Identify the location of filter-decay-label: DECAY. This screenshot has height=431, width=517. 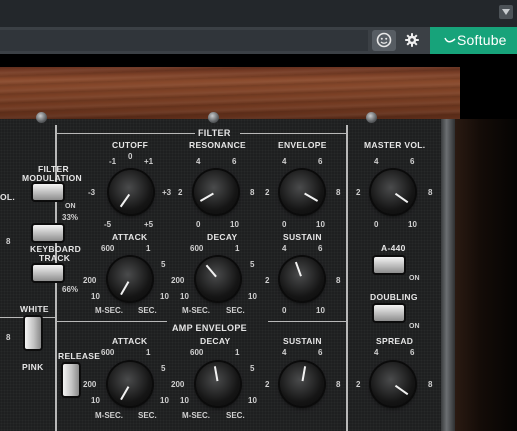
(222, 237).